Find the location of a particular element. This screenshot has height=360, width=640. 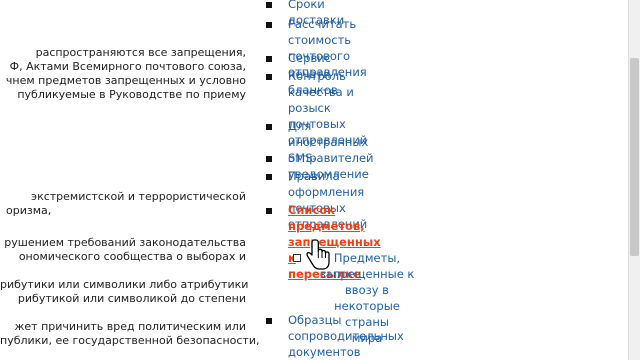

article-line: ономического сообщества о выборах и is located at coordinates (132, 256).